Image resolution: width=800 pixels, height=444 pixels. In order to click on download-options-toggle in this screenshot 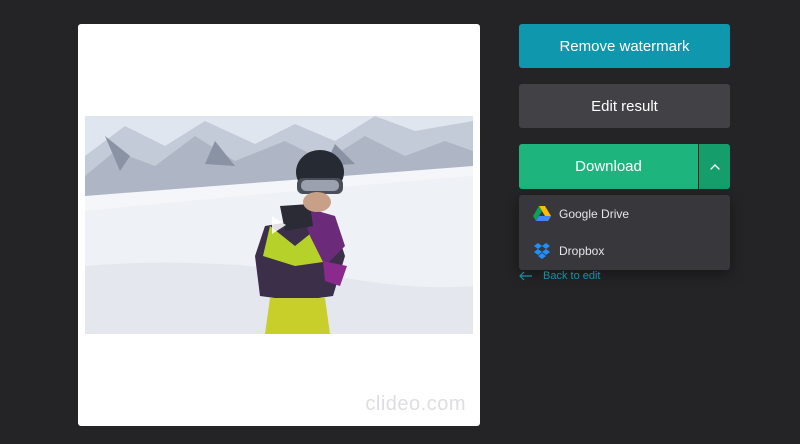, I will do `click(714, 166)`.